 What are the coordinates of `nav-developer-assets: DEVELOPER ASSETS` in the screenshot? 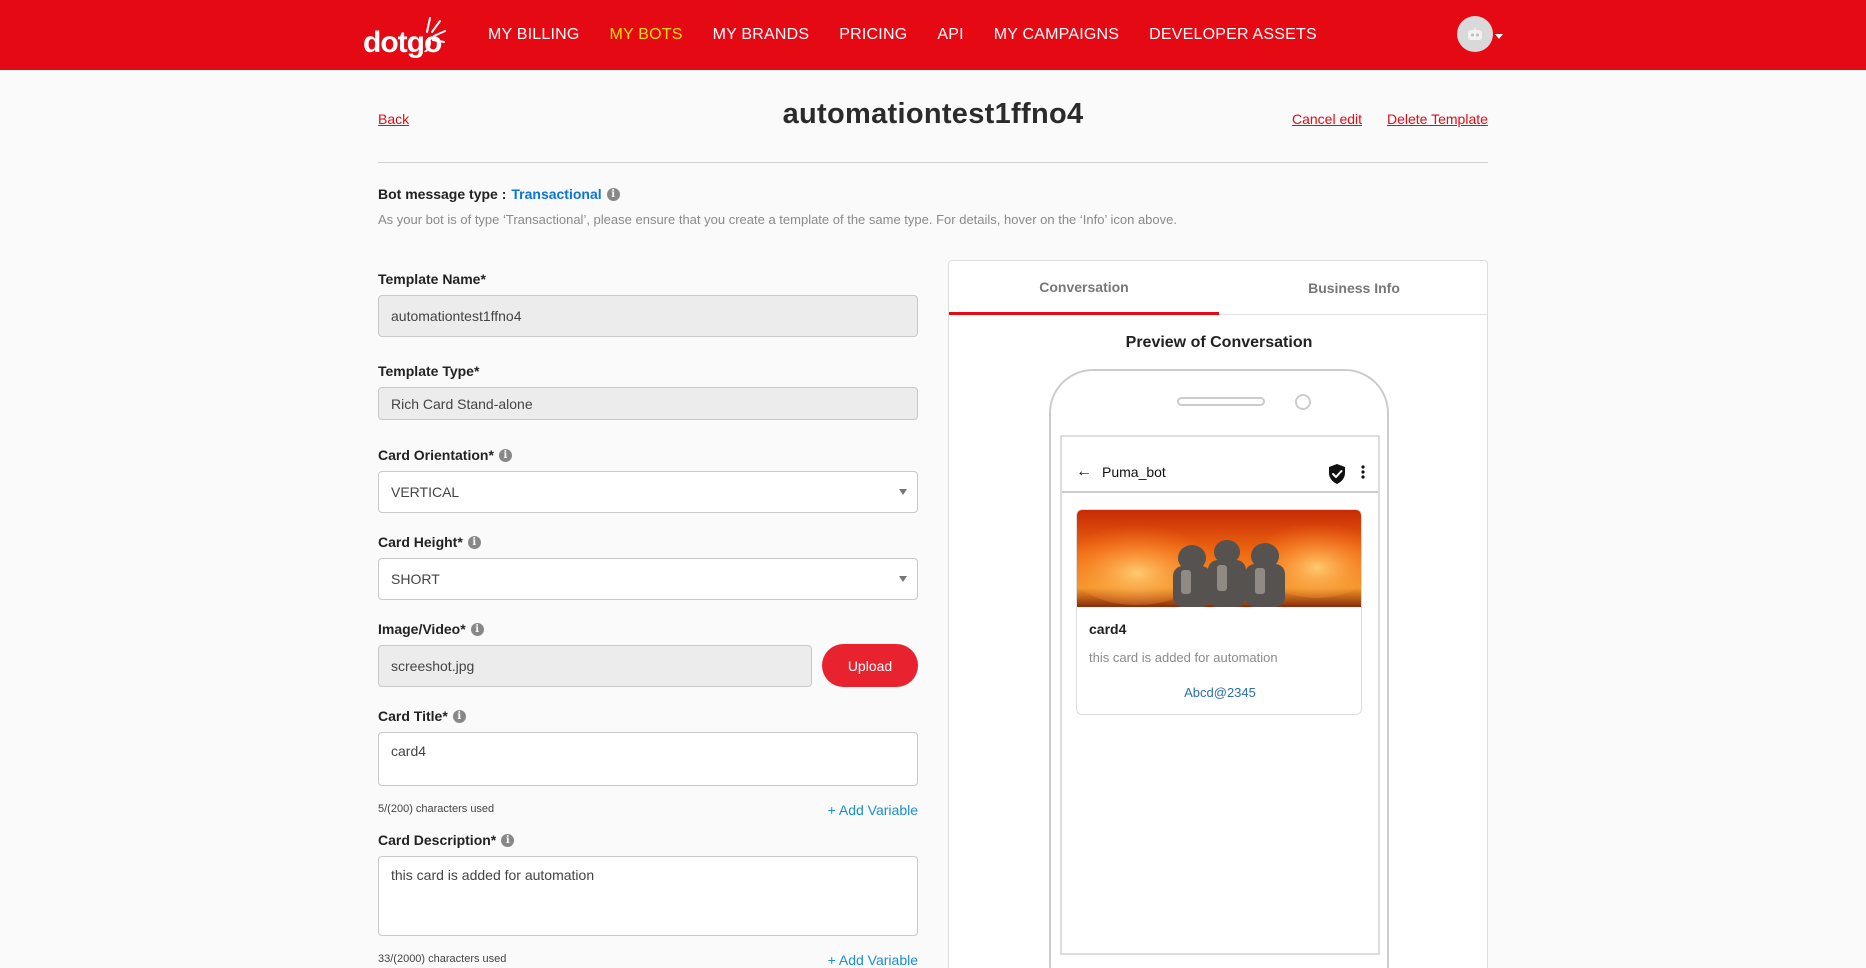 It's located at (1233, 35).